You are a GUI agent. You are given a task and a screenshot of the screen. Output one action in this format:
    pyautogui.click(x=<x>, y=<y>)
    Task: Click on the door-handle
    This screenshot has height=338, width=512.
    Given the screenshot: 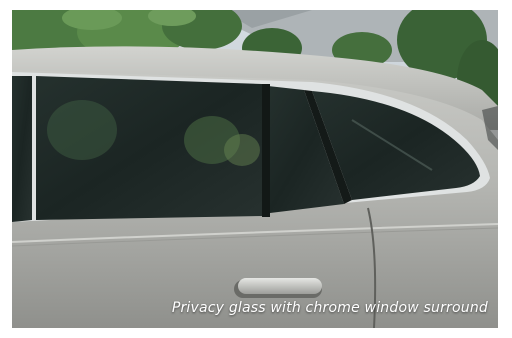 What is the action you would take?
    pyautogui.click(x=278, y=288)
    